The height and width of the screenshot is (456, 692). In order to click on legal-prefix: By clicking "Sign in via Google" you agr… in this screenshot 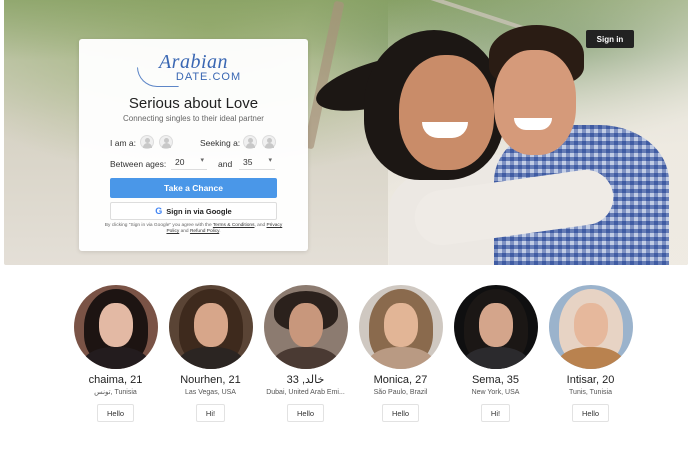, I will do `click(158, 225)`.